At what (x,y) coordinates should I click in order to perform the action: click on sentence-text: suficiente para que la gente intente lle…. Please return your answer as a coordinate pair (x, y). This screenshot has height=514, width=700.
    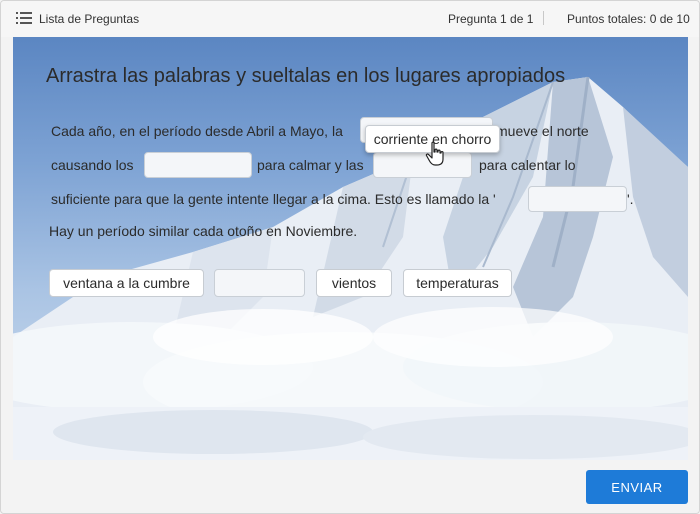
    Looking at the image, I should click on (273, 199).